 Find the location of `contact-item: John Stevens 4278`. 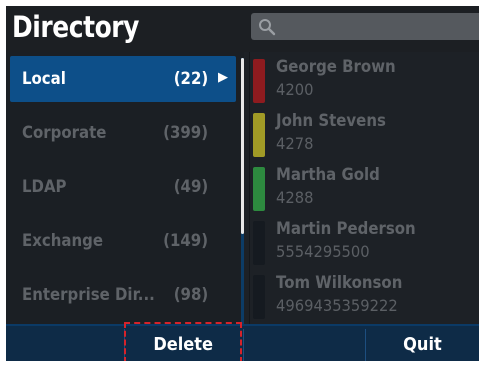

contact-item: John Stevens 4278 is located at coordinates (364, 133).